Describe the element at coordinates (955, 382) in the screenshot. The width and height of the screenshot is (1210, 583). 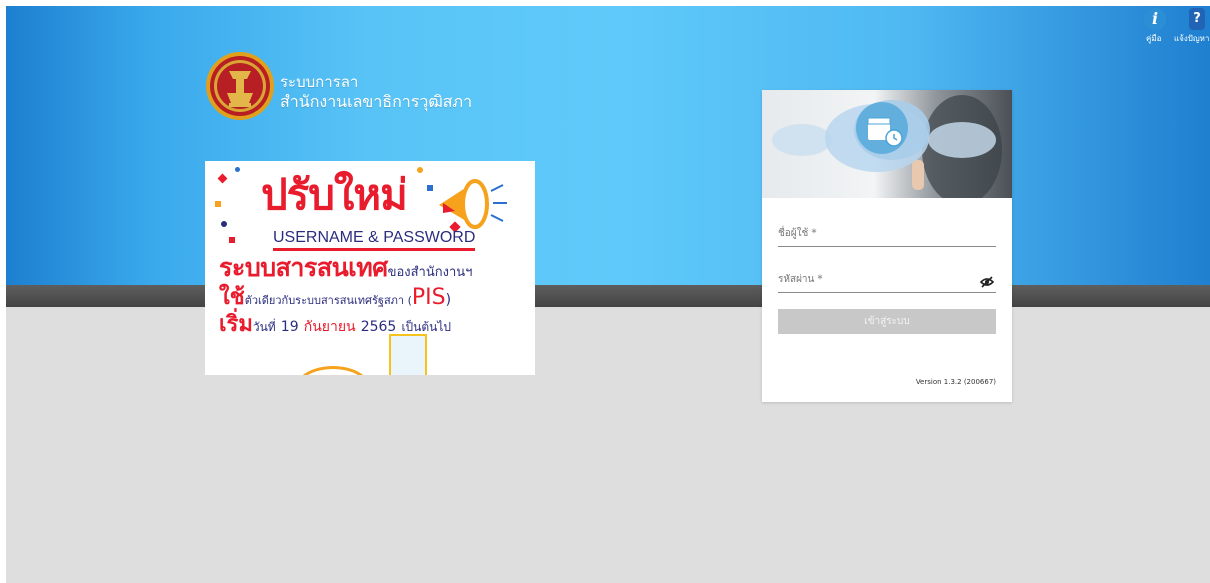
I see `version-text: Version 1.3.2 (200667)` at that location.